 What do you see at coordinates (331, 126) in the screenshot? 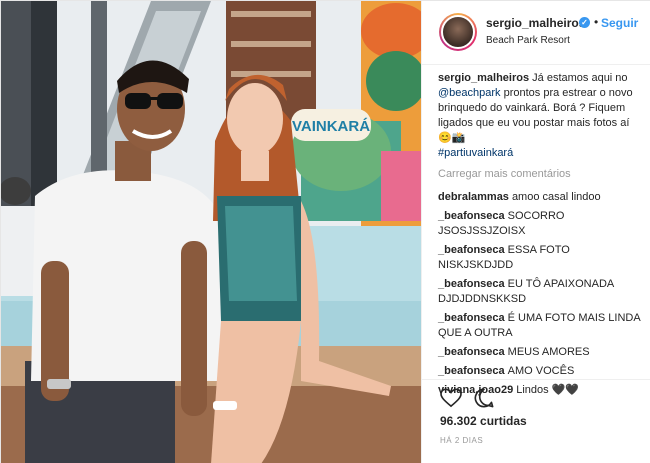
I see `vainkara-sign: VAINKARÁ` at bounding box center [331, 126].